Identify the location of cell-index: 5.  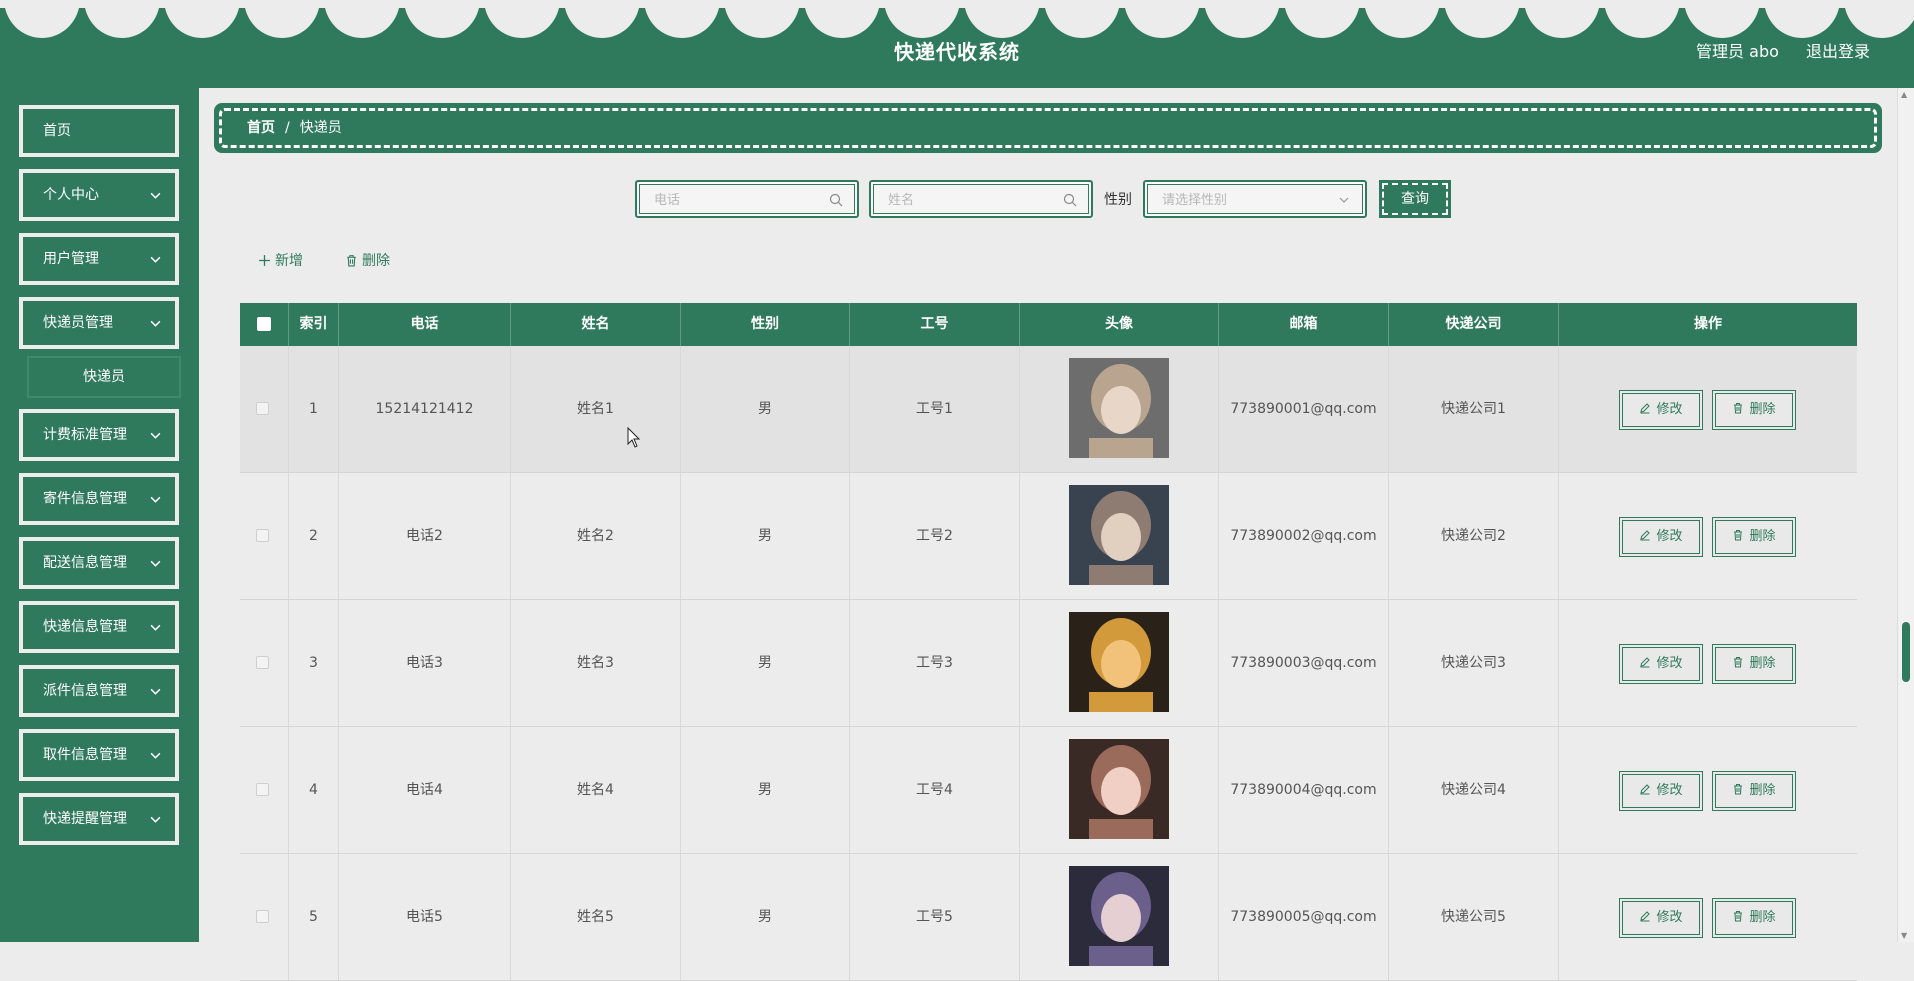
(314, 917).